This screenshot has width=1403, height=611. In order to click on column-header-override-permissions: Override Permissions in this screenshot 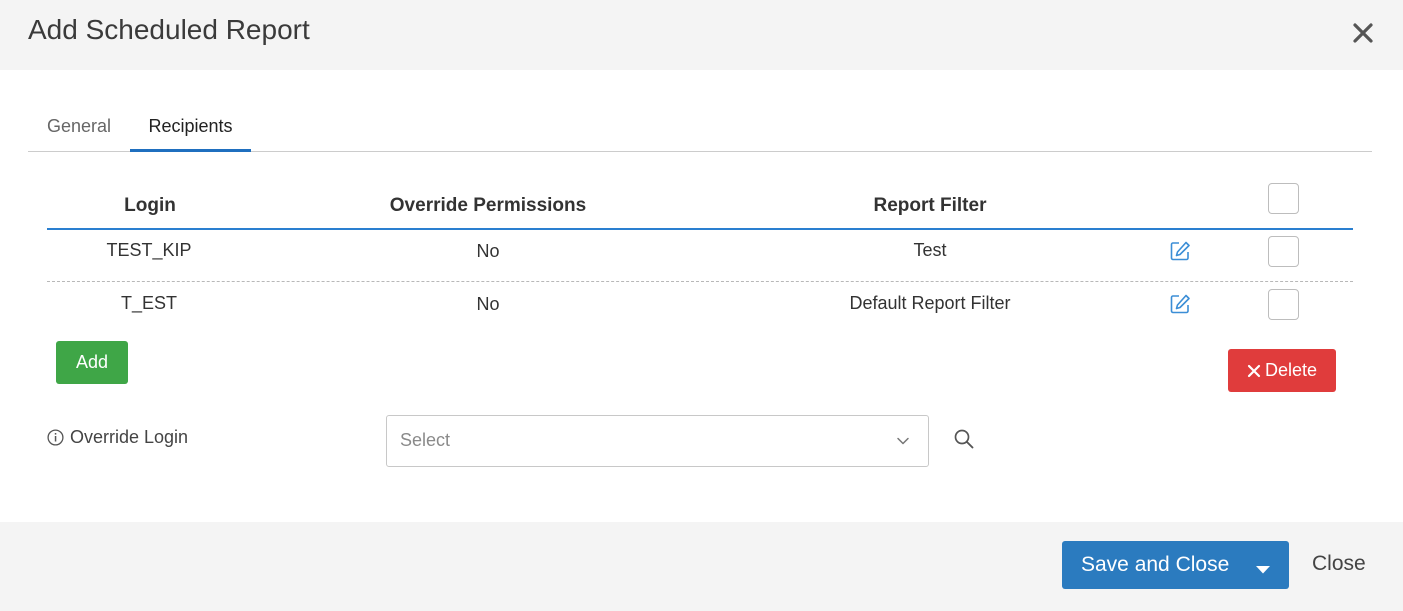, I will do `click(488, 205)`.